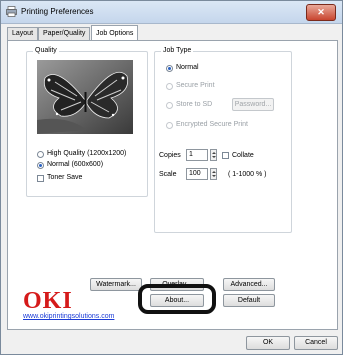 This screenshot has height=355, width=343. What do you see at coordinates (48, 301) in the screenshot?
I see `oki-logo: OKI` at bounding box center [48, 301].